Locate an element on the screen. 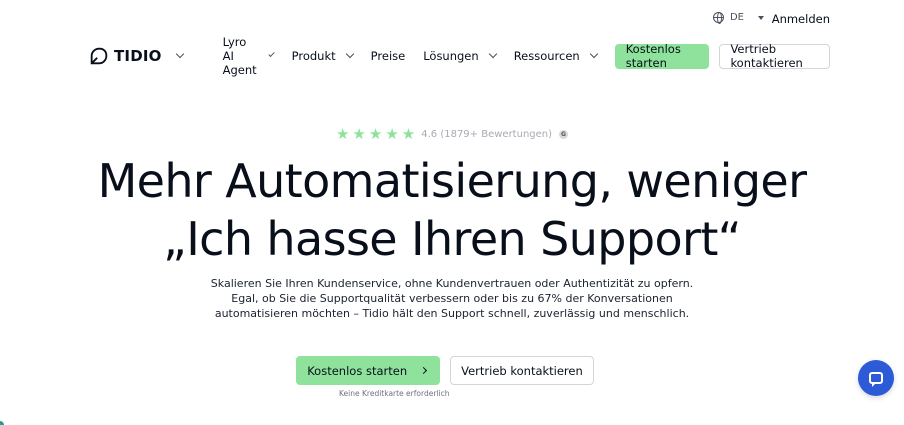 Image resolution: width=904 pixels, height=425 pixels. contact-sales-button: Vertrieb kontaktieren is located at coordinates (774, 56).